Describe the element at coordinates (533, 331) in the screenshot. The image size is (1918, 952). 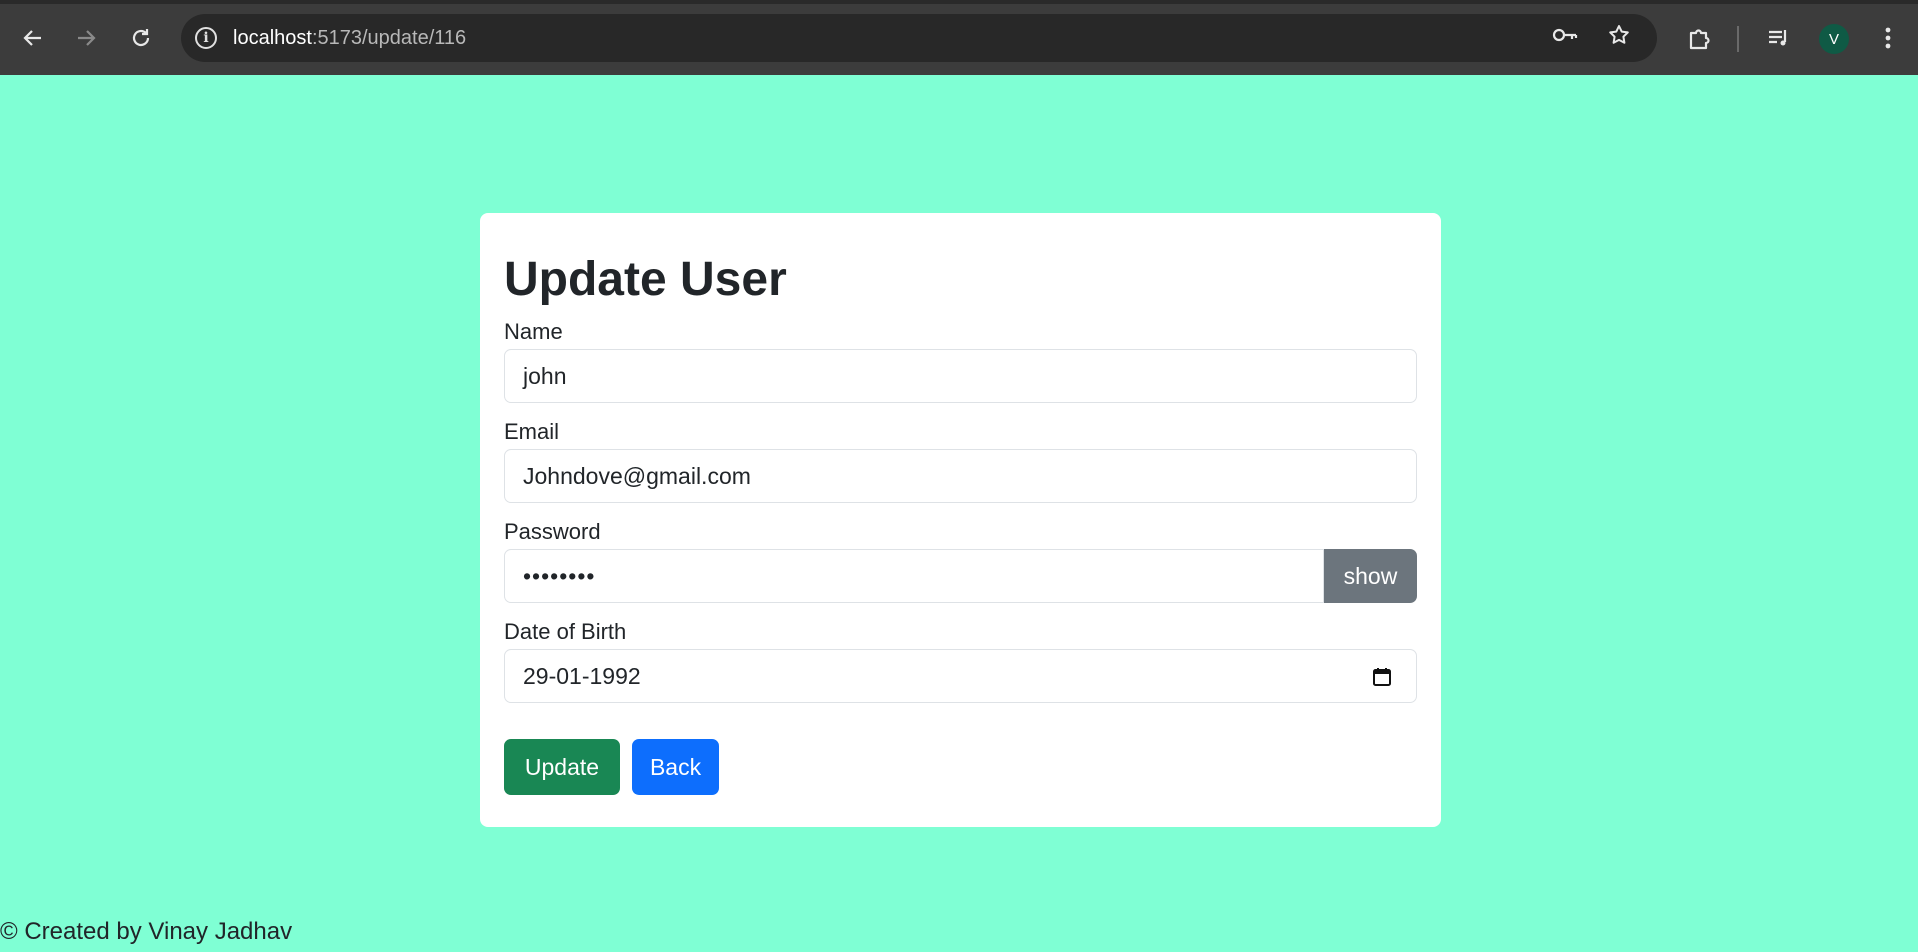
I see `name-label: Name` at that location.